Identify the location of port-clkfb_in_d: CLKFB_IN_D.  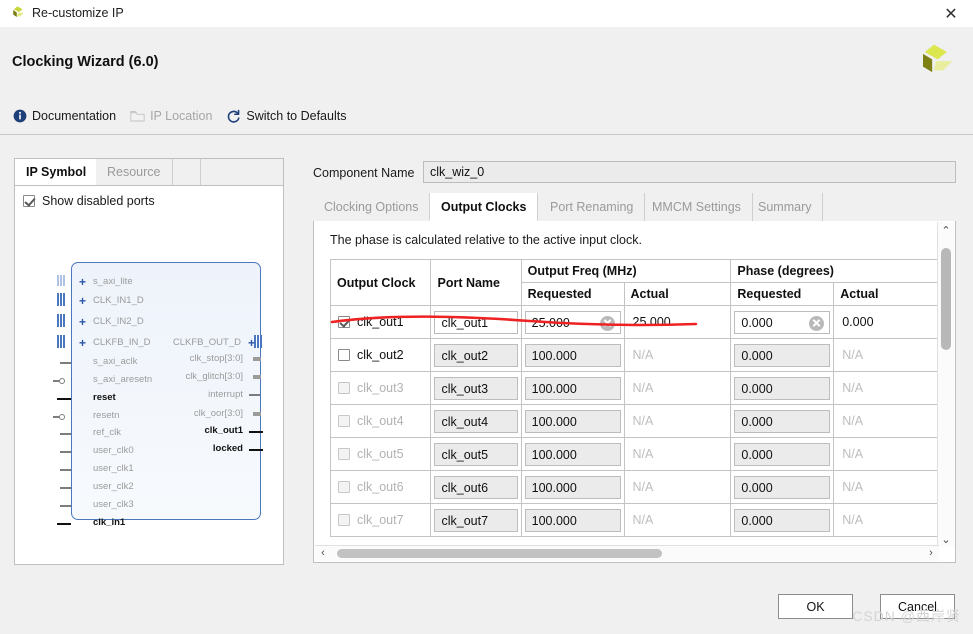
(122, 342).